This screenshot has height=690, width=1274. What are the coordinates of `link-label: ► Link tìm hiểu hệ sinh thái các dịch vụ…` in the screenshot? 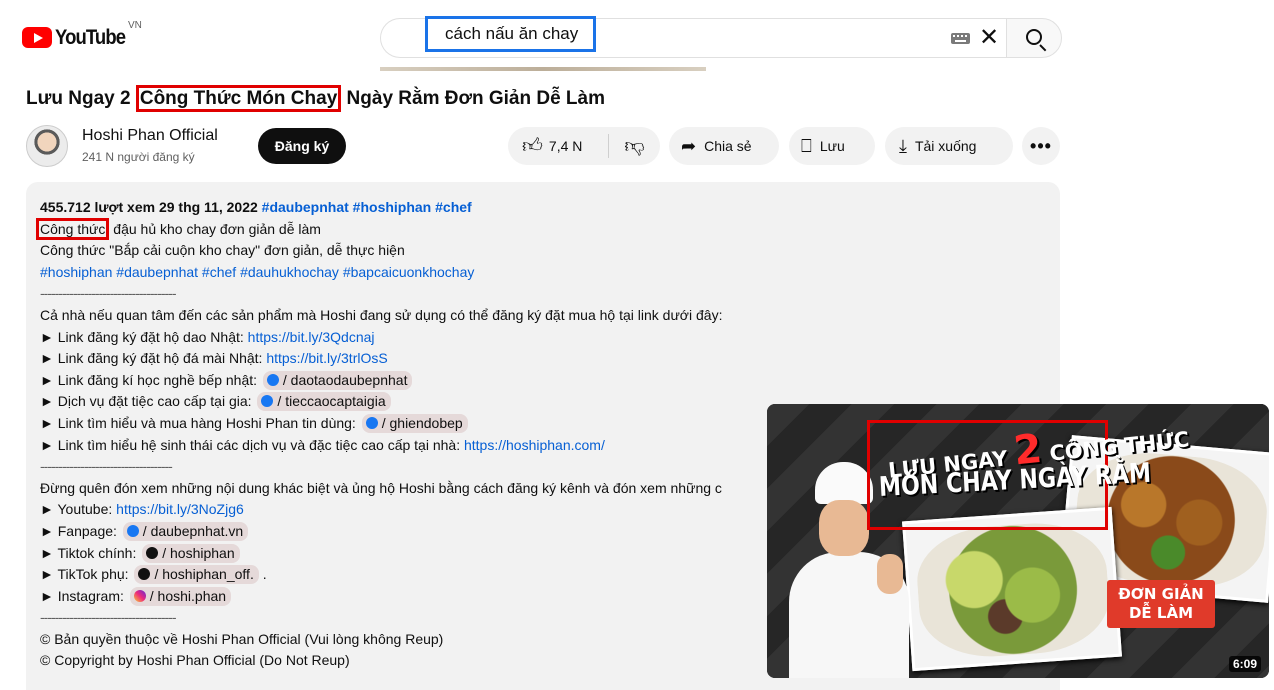 It's located at (252, 444).